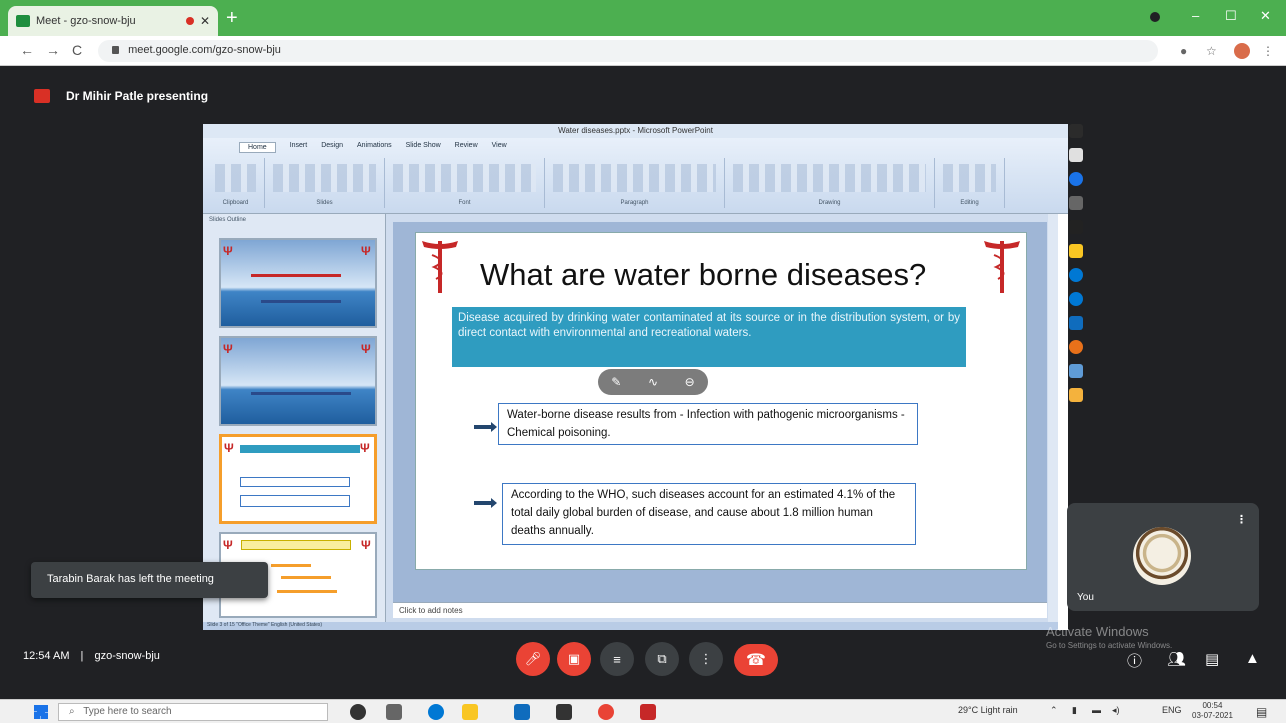 The image size is (1286, 723). I want to click on present-icon: ⧉, so click(662, 658).